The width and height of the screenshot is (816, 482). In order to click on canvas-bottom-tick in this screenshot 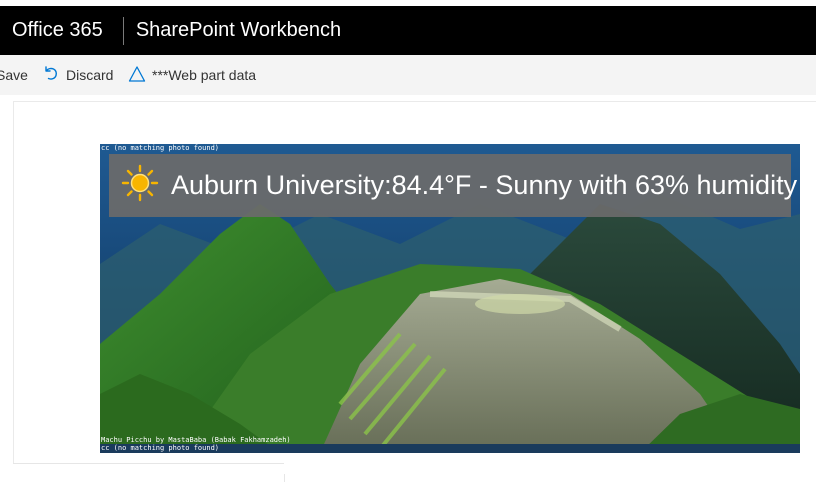, I will do `click(284, 478)`.